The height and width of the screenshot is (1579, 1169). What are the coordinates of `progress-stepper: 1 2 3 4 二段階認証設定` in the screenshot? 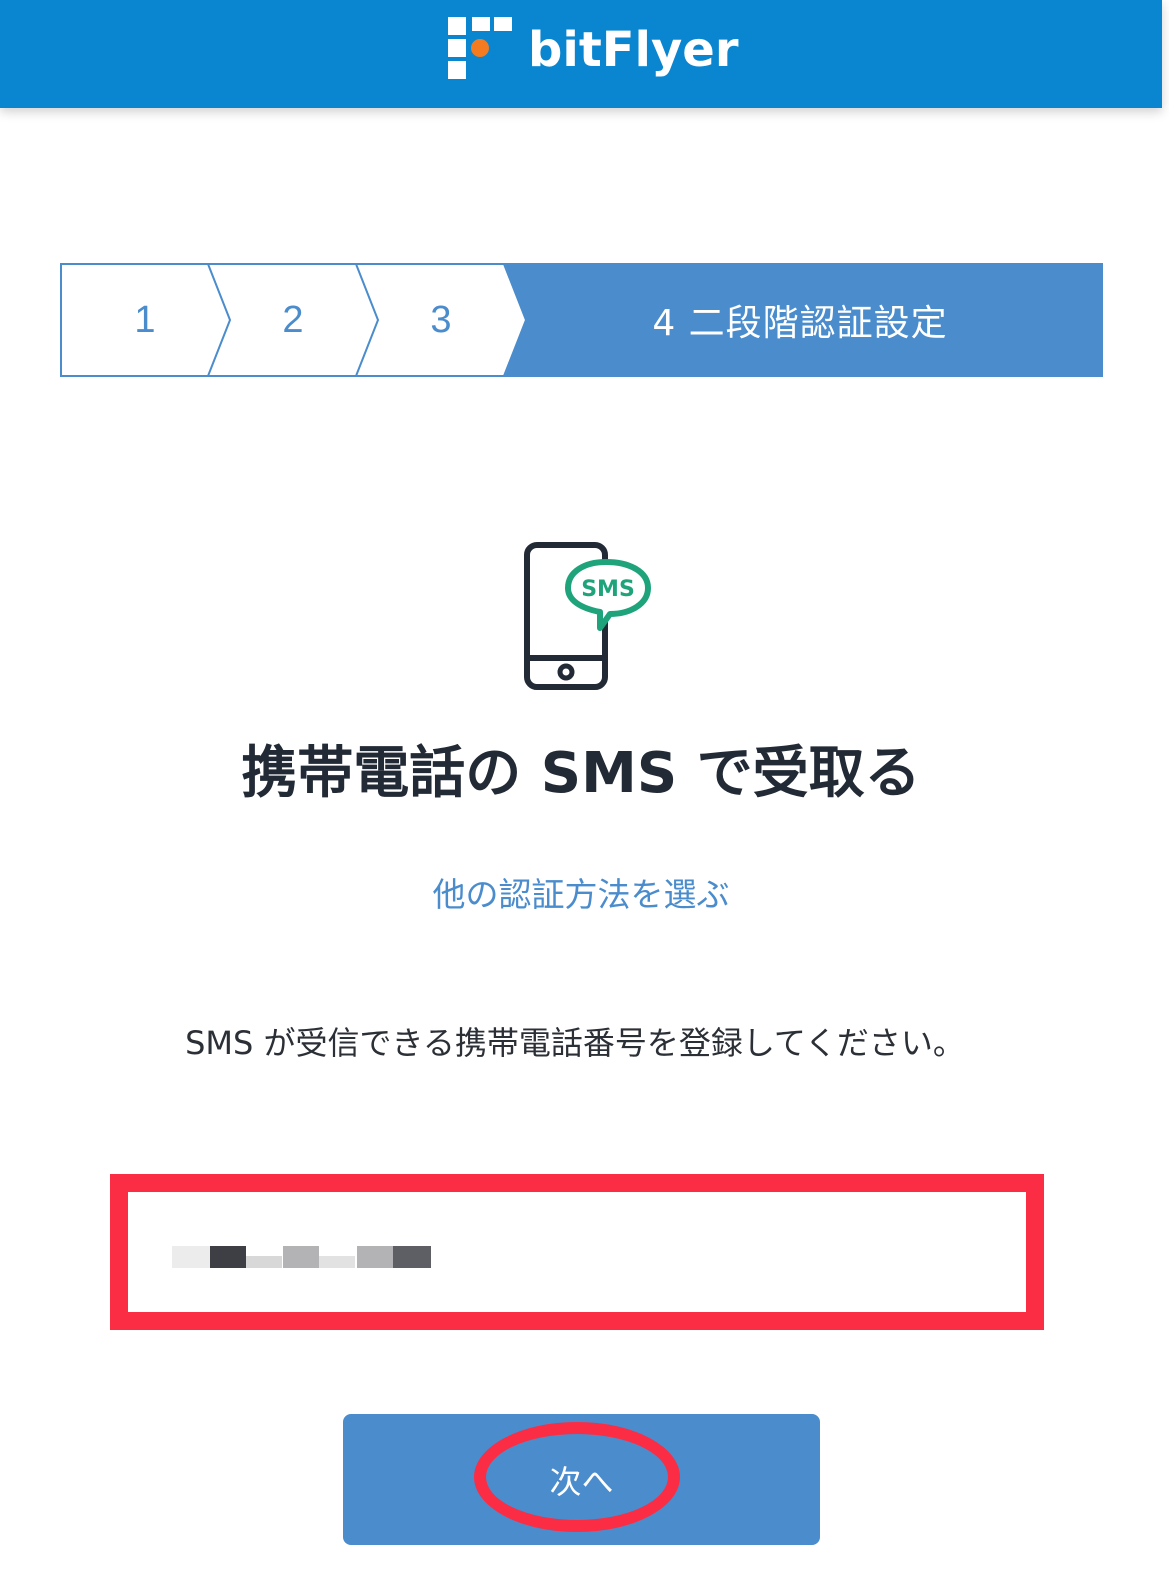 It's located at (581, 320).